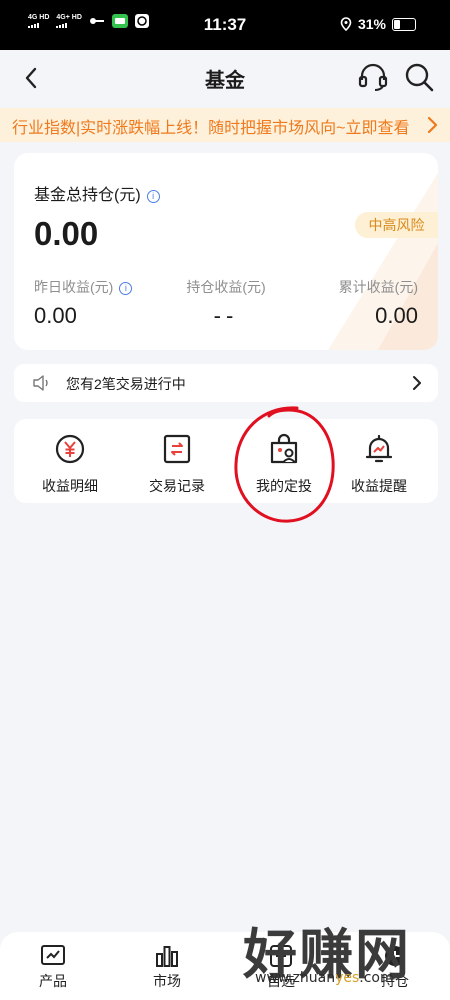  I want to click on transfer-record-icon, so click(177, 449).